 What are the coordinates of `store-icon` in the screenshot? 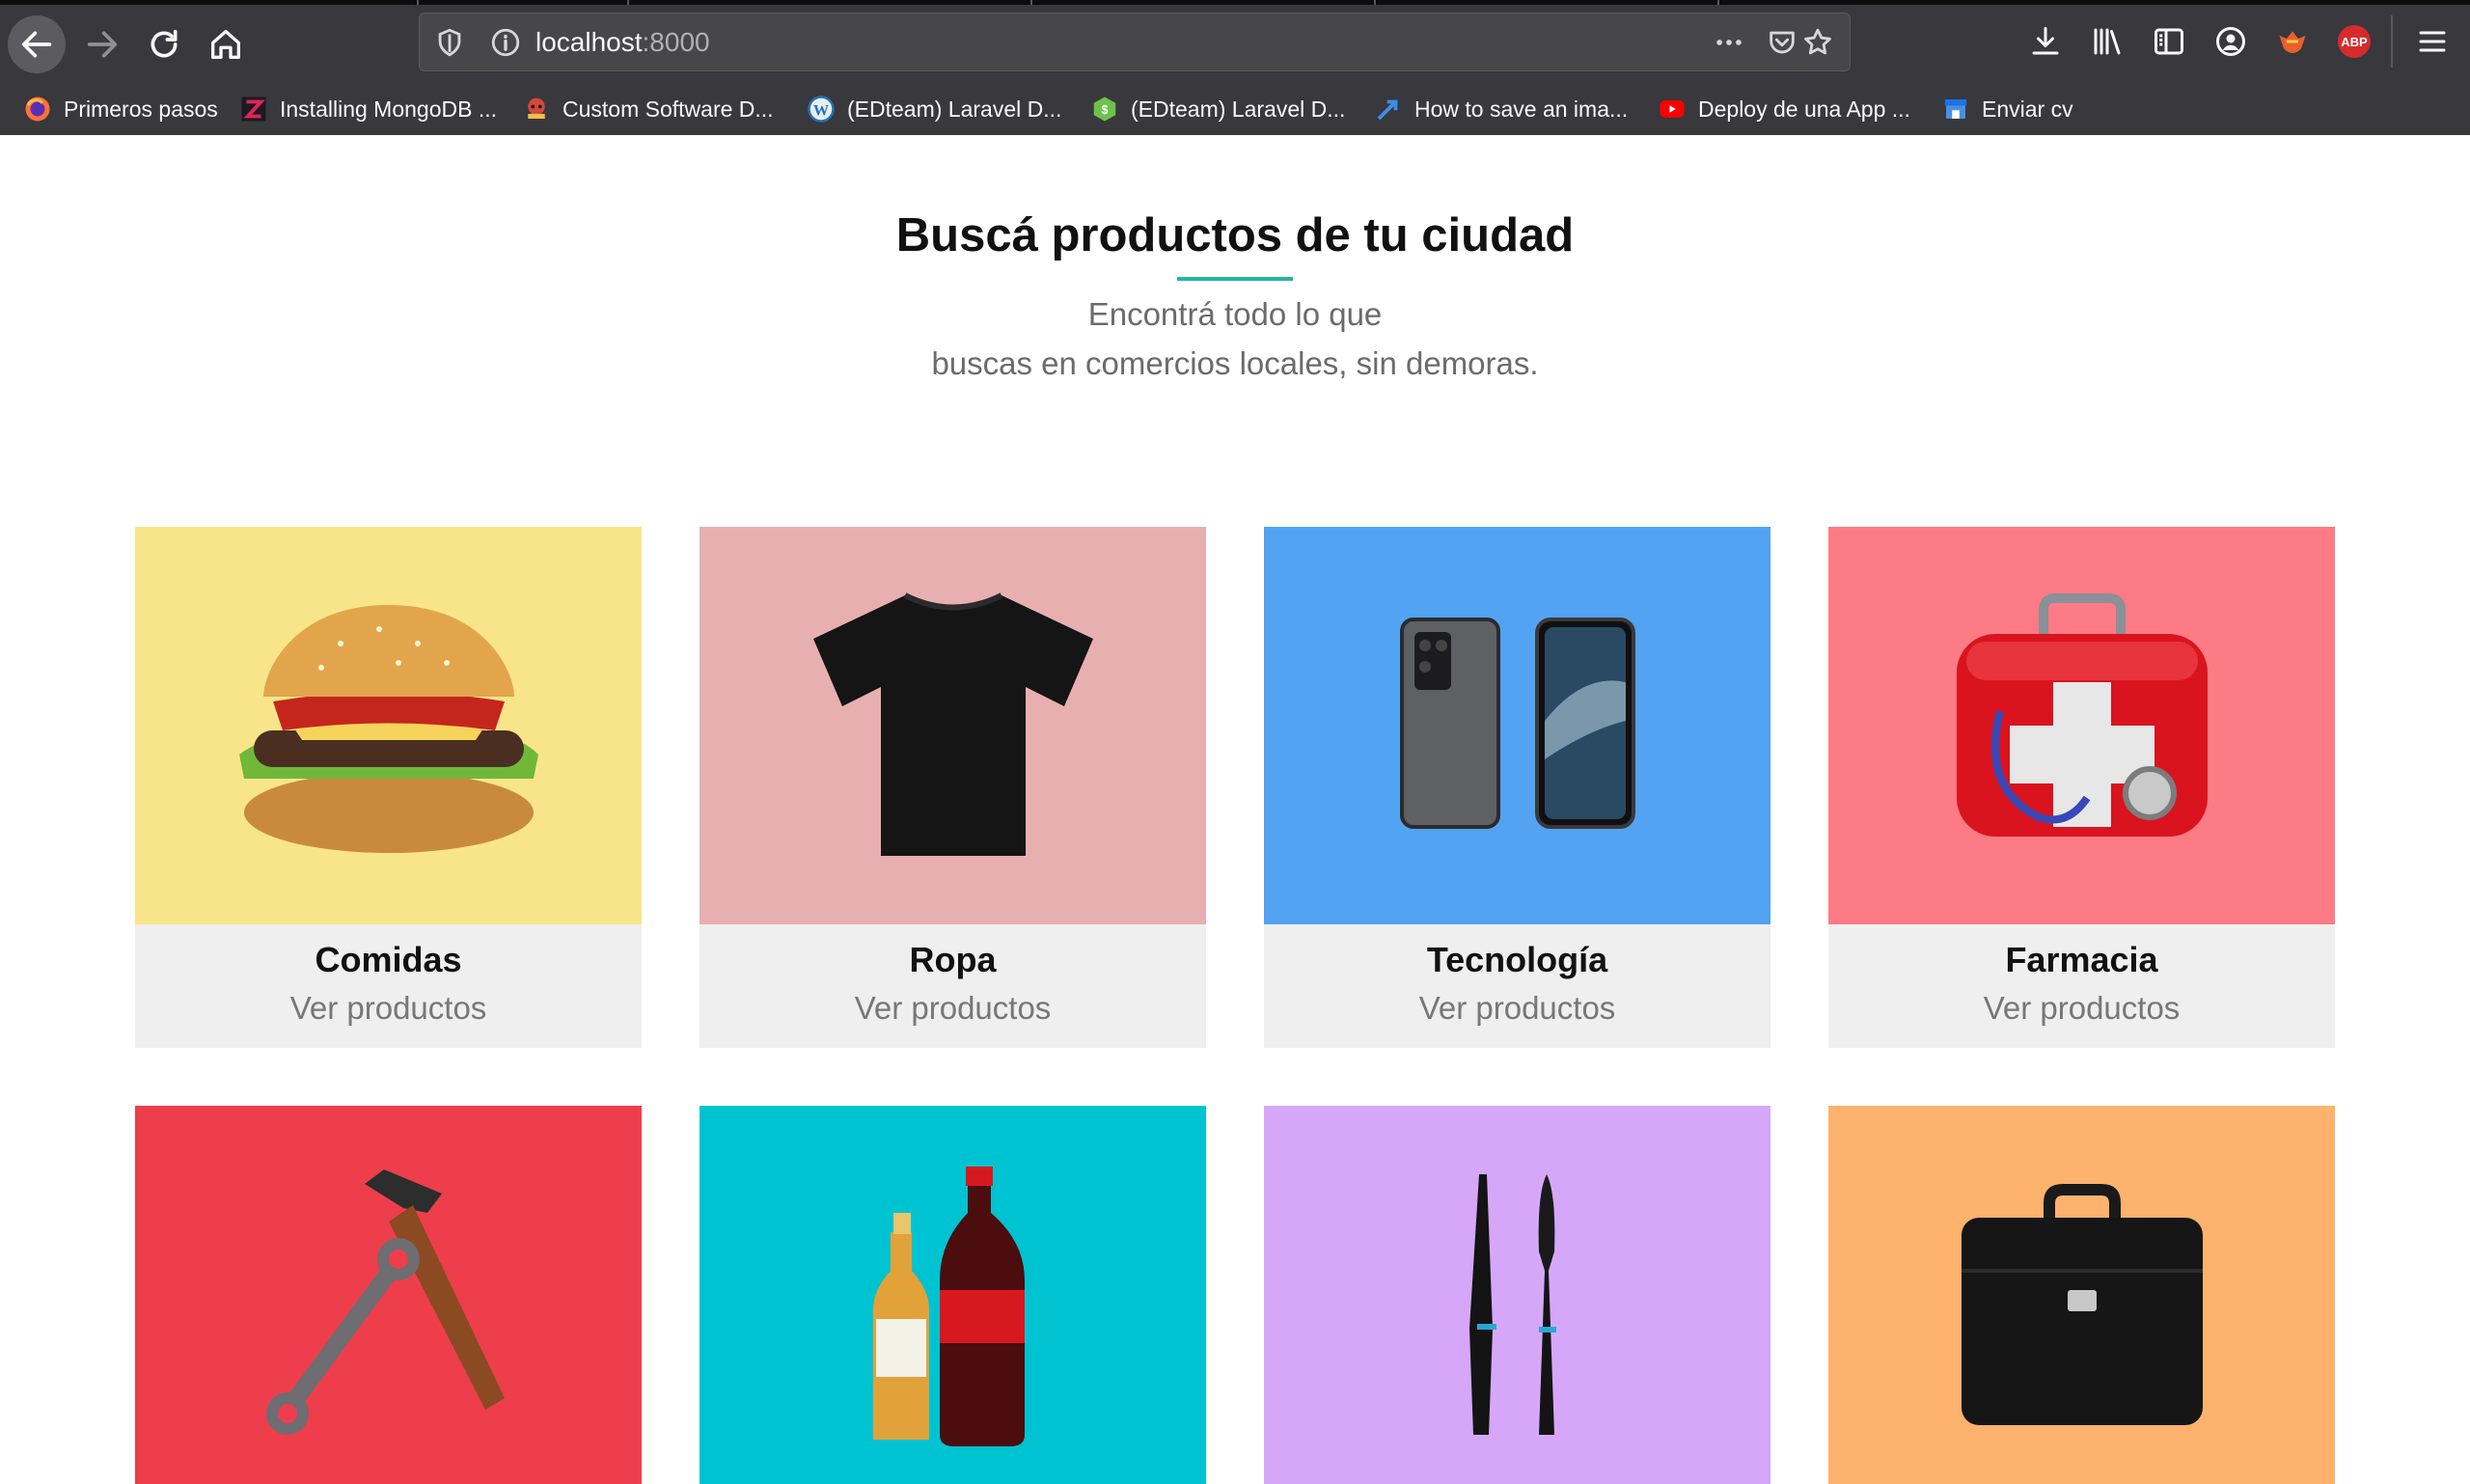 It's located at (1955, 109).